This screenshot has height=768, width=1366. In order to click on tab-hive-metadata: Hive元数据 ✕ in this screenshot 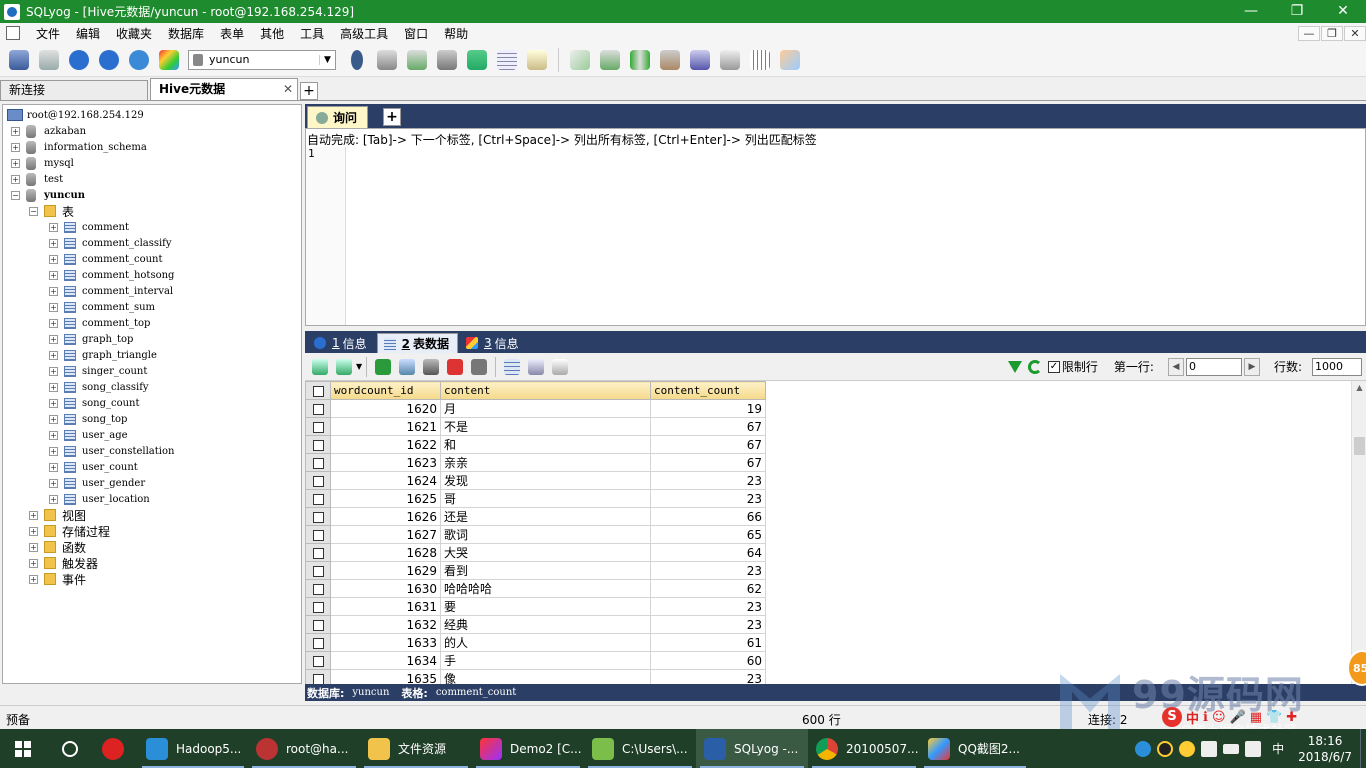, I will do `click(224, 89)`.